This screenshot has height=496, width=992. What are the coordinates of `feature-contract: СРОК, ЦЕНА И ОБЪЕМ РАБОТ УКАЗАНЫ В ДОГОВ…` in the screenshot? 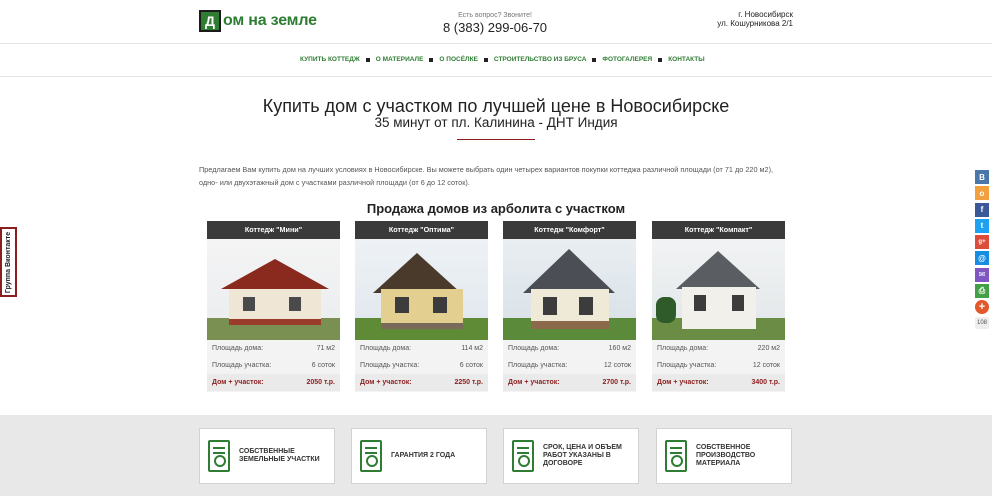 It's located at (571, 456).